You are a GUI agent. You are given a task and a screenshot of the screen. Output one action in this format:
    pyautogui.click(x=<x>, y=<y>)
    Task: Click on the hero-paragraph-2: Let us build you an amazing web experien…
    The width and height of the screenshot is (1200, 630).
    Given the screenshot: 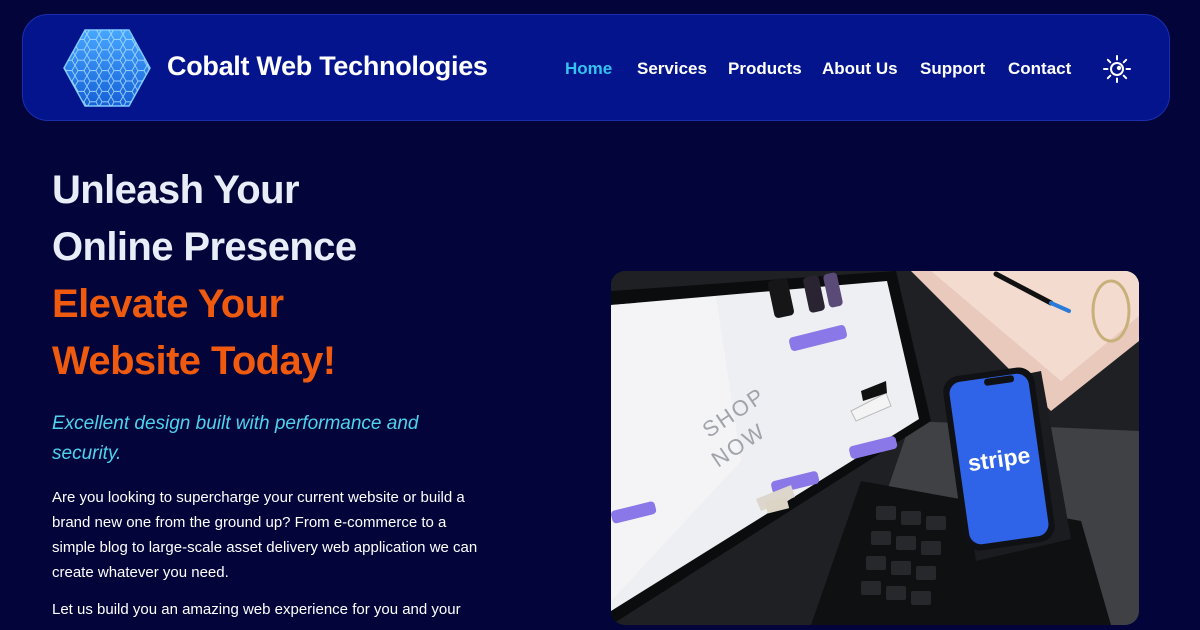 What is the action you would take?
    pyautogui.click(x=256, y=609)
    